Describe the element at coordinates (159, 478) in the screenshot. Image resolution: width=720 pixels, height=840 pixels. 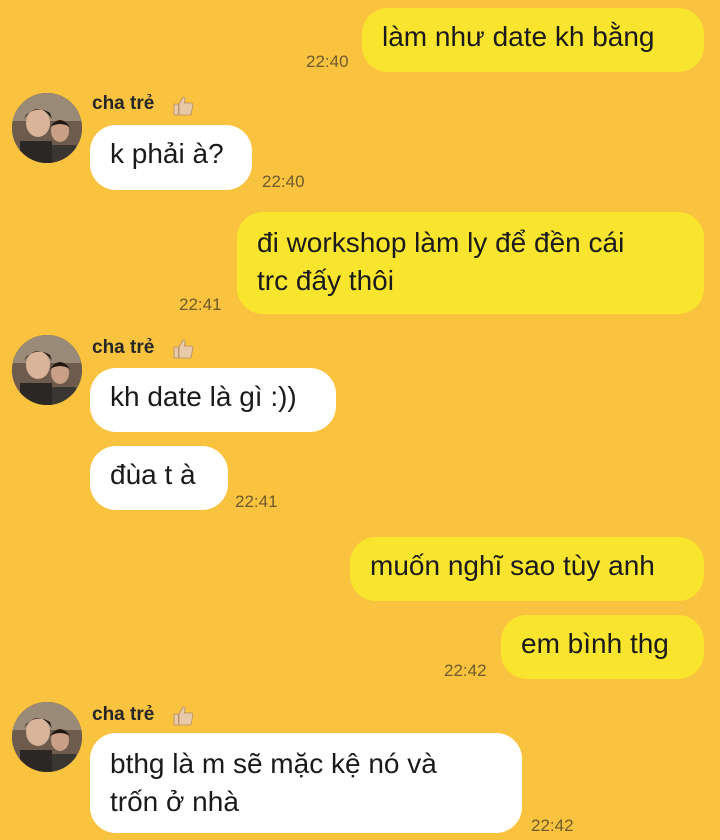
I see `received-message: đùa t à` at that location.